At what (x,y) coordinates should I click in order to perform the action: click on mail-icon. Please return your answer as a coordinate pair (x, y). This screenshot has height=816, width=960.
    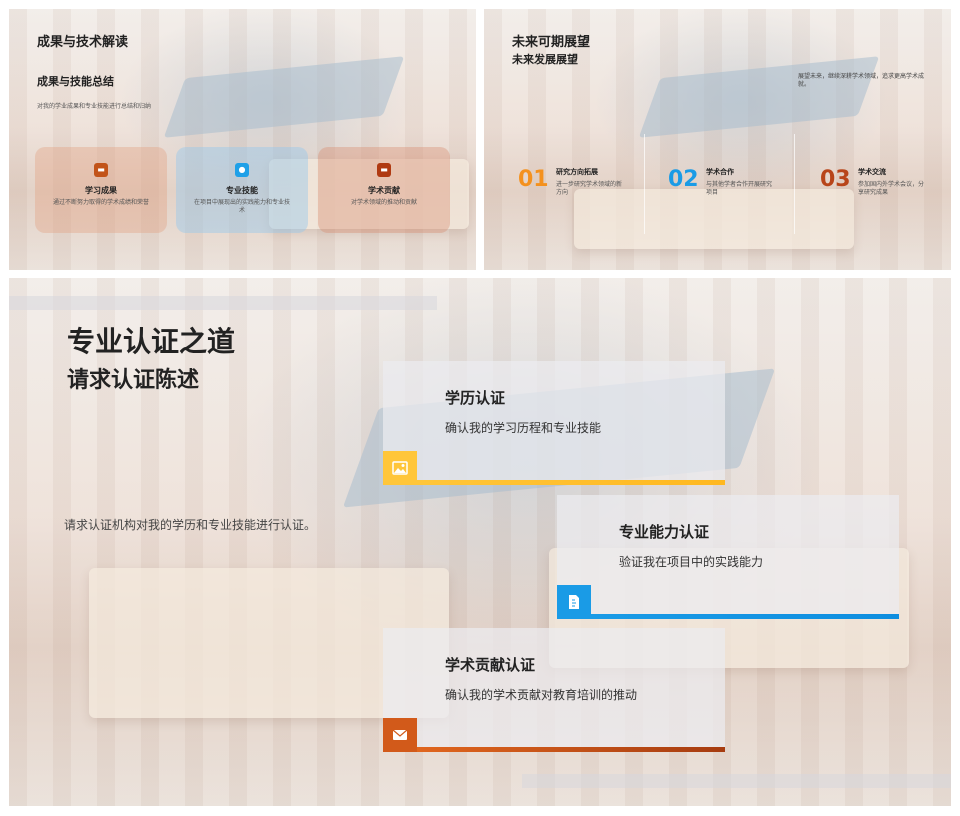
    Looking at the image, I should click on (400, 735).